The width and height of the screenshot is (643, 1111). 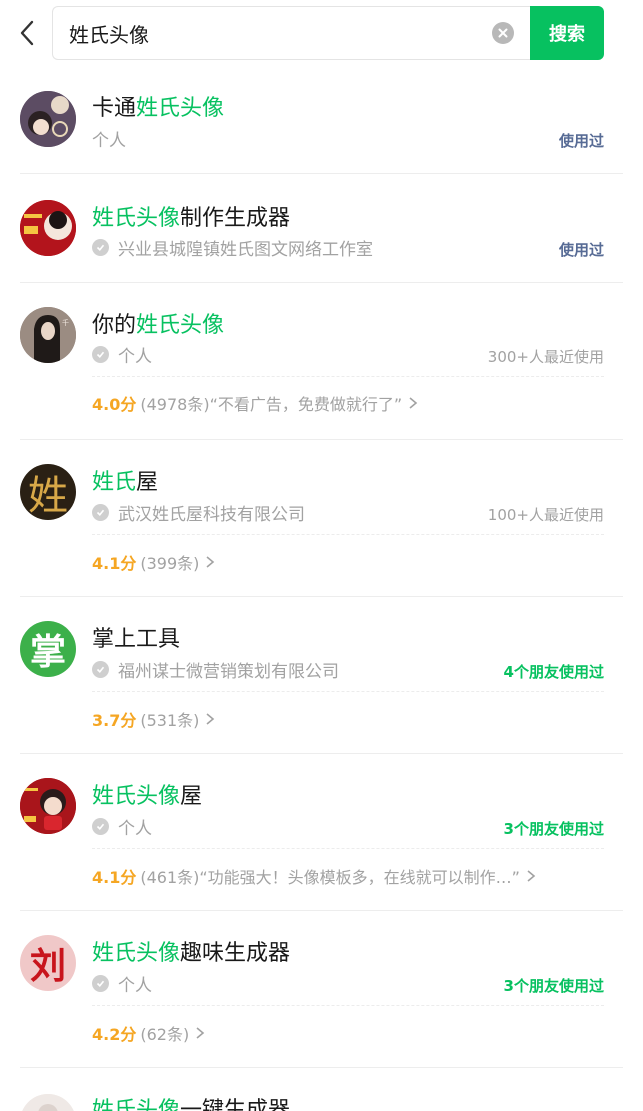 What do you see at coordinates (47, 652) in the screenshot?
I see `avatar-character: 掌` at bounding box center [47, 652].